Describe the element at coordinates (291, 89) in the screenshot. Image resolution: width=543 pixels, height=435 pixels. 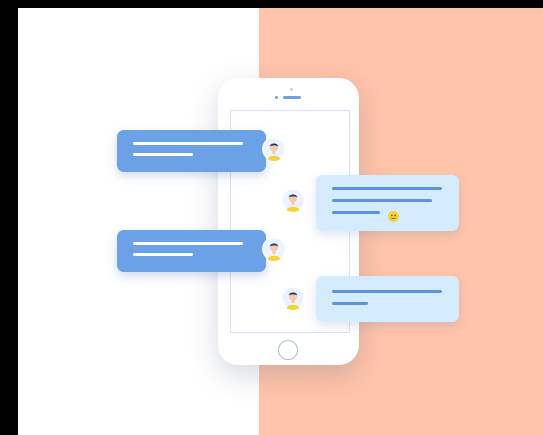
I see `phone-camera-icon` at that location.